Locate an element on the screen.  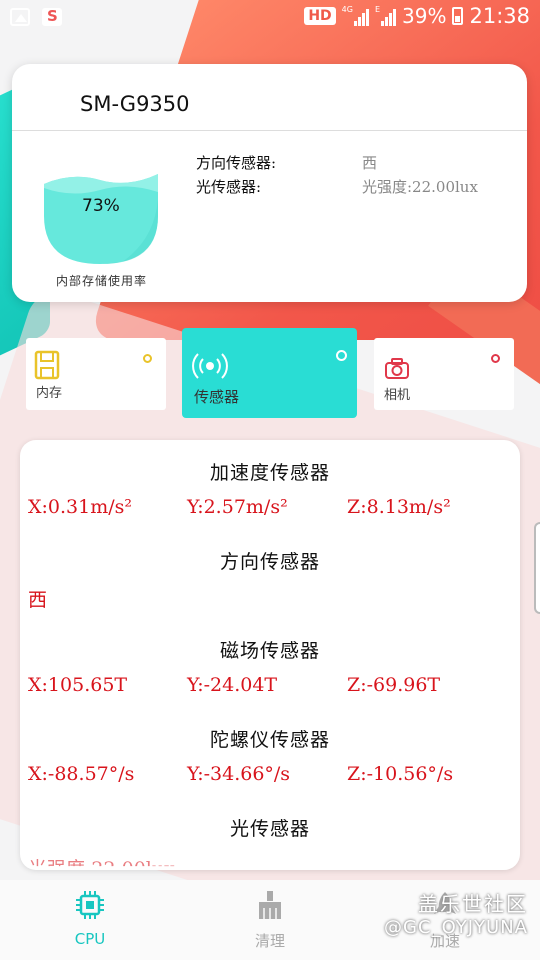
floppy-disk-icon is located at coordinates (47, 365).